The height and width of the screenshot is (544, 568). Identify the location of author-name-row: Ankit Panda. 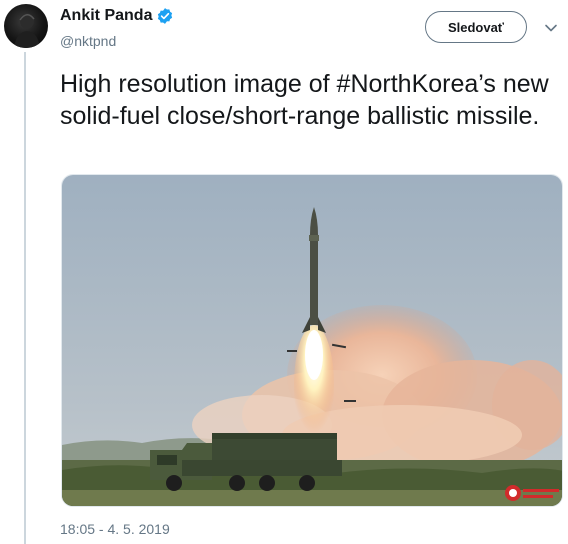
(117, 16).